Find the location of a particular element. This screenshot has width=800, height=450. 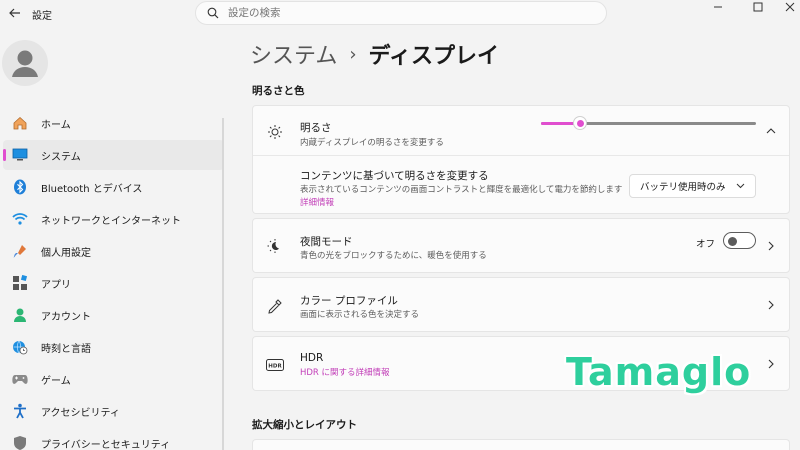

sidebar-item-apps: アプリ is located at coordinates (113, 283).